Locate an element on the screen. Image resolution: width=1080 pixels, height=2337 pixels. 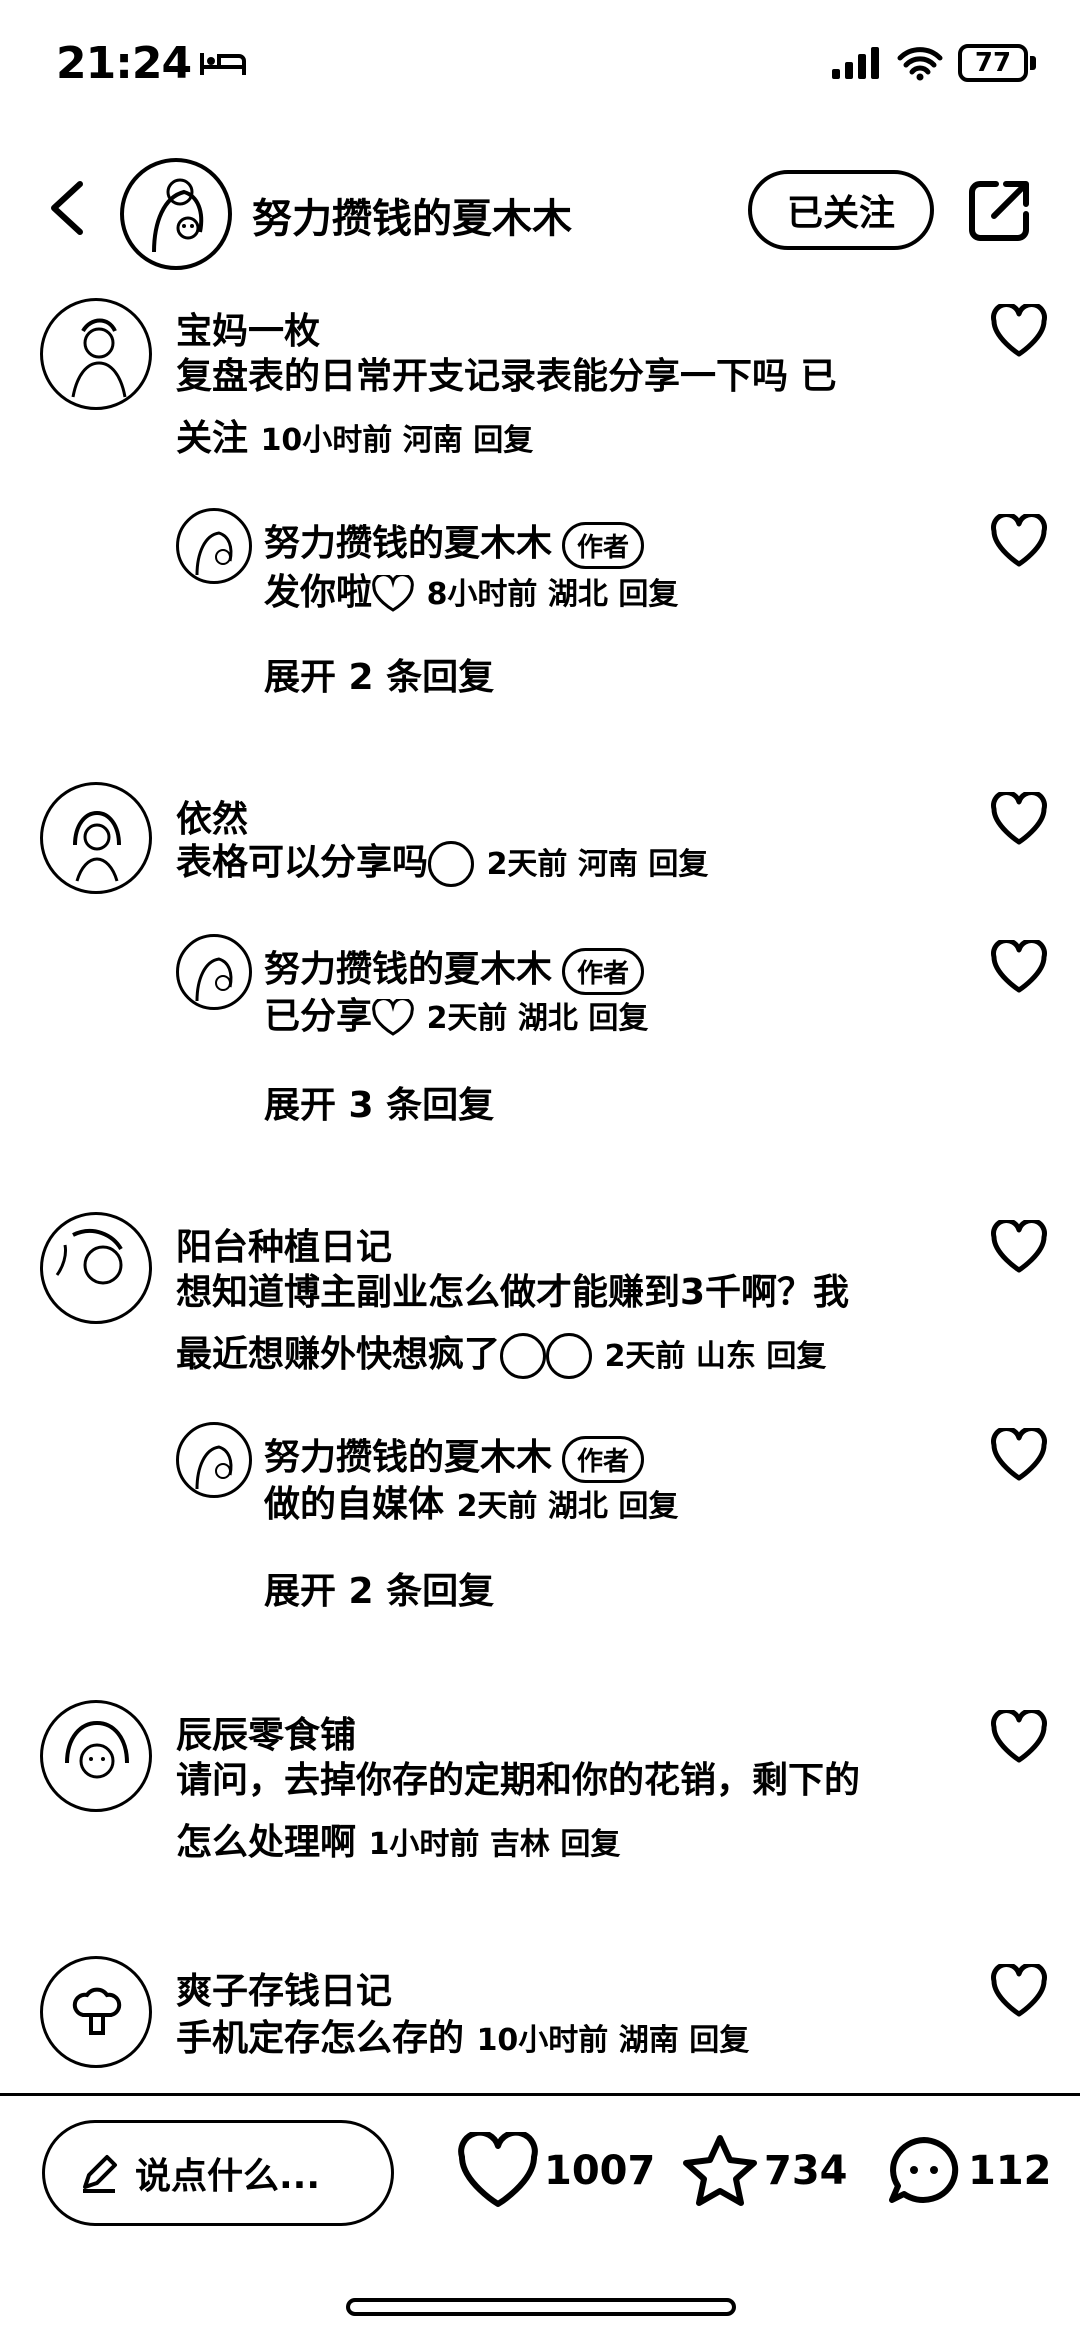
comment-line: 表格可以分享吗 is located at coordinates (302, 862).